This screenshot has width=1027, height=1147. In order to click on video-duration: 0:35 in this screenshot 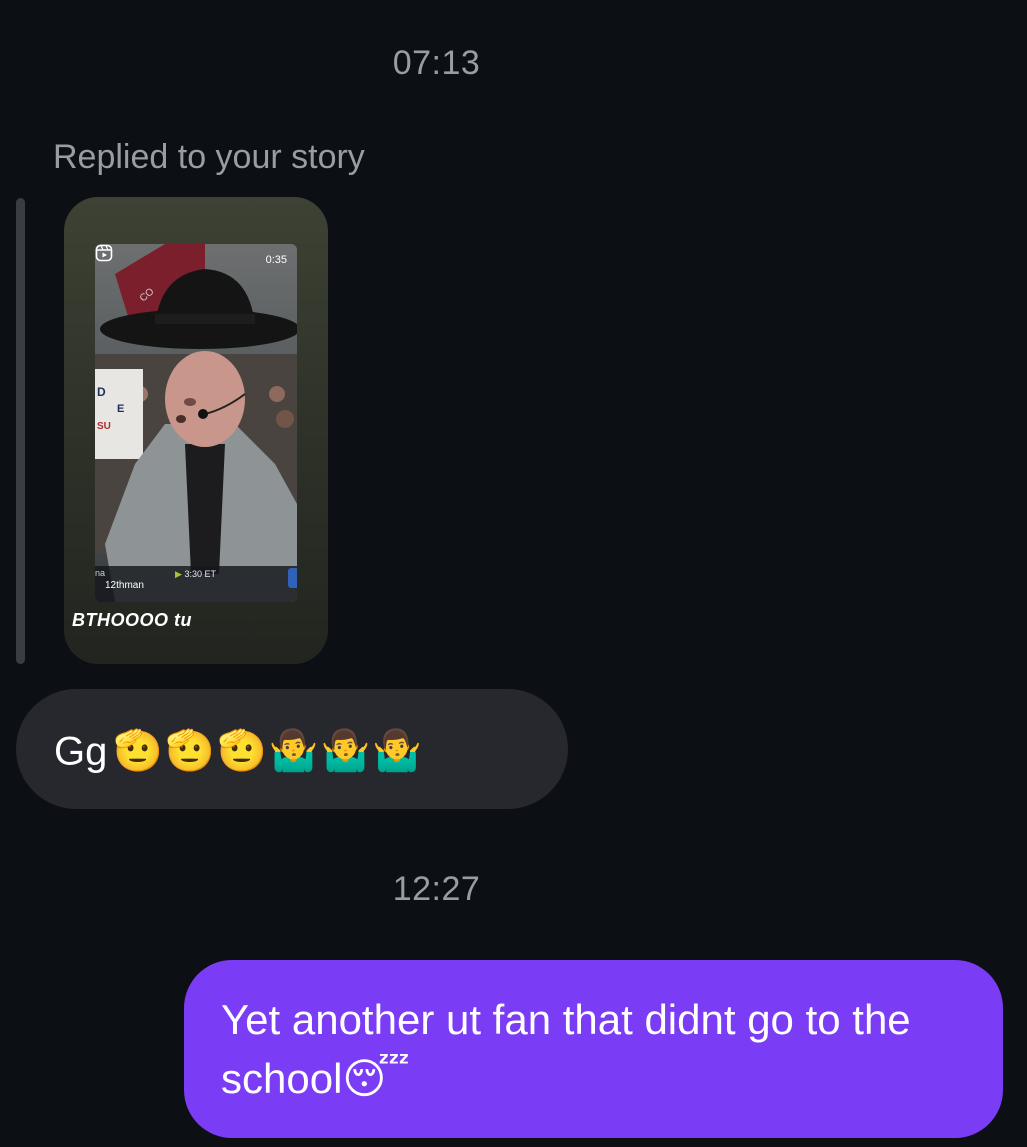, I will do `click(276, 260)`.